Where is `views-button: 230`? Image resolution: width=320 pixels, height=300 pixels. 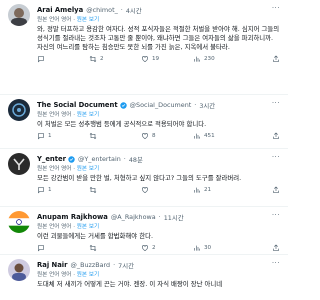
views-button: 230 is located at coordinates (219, 59).